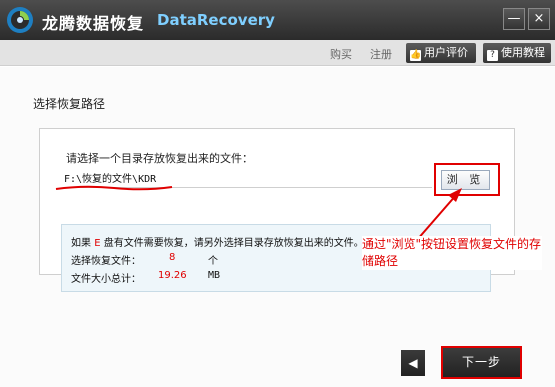 This screenshot has height=387, width=555. Describe the element at coordinates (514, 19) in the screenshot. I see `minimize-button: —` at that location.